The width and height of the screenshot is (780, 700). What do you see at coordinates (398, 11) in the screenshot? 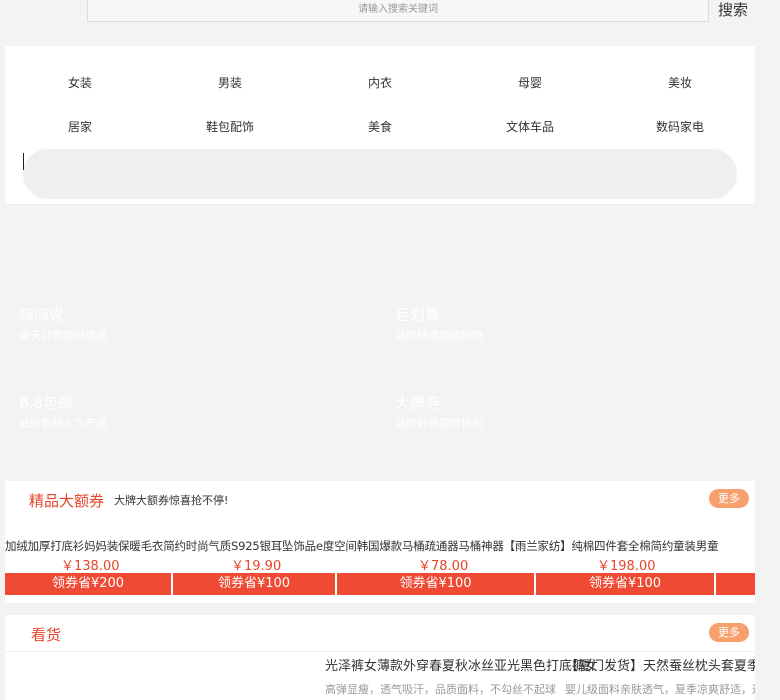
I see `search-input: 请输入搜索关键词` at bounding box center [398, 11].